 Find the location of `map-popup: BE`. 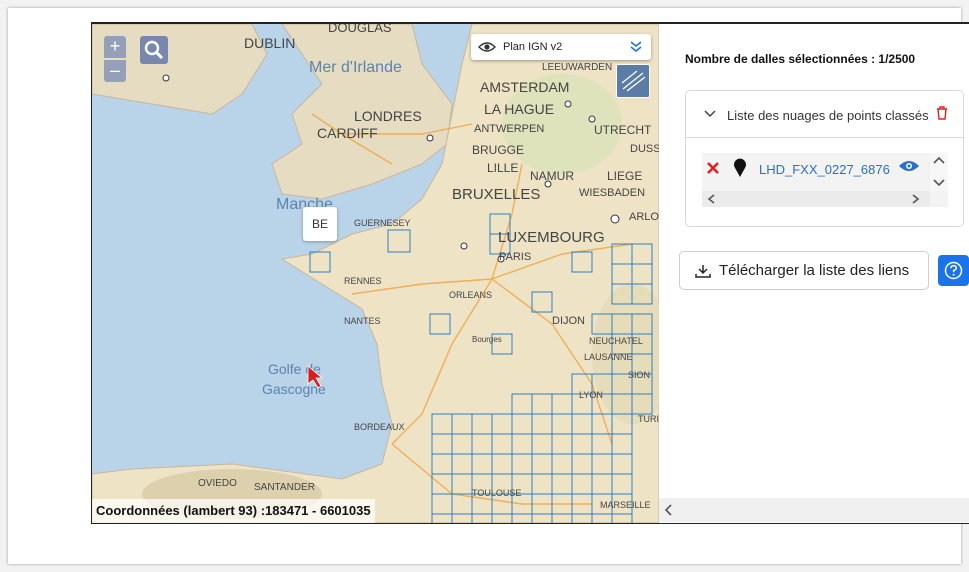

map-popup: BE is located at coordinates (320, 224).